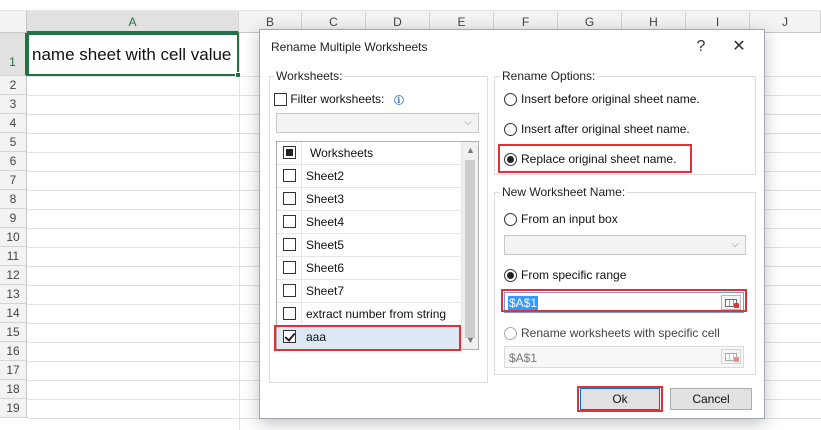 This screenshot has width=821, height=430. I want to click on insert-before-radio, so click(510, 100).